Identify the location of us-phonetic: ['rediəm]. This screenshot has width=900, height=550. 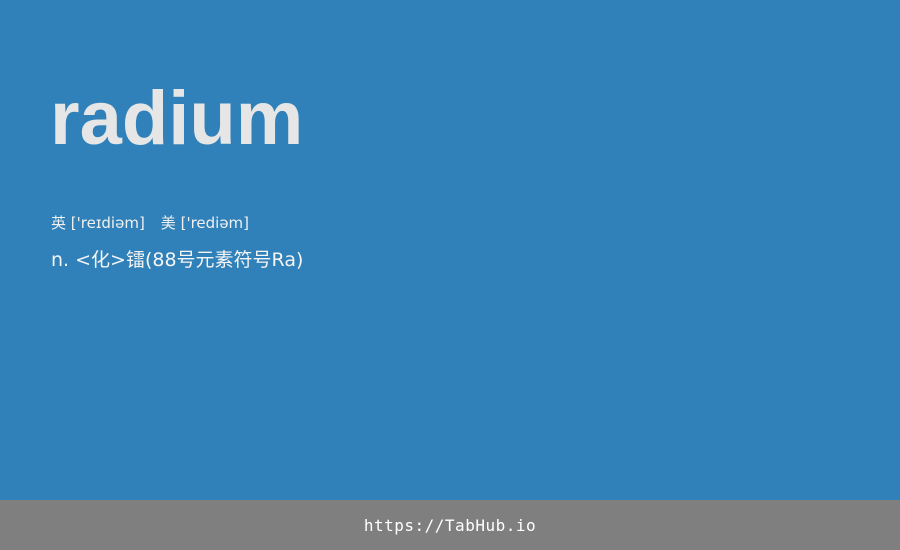
(215, 223).